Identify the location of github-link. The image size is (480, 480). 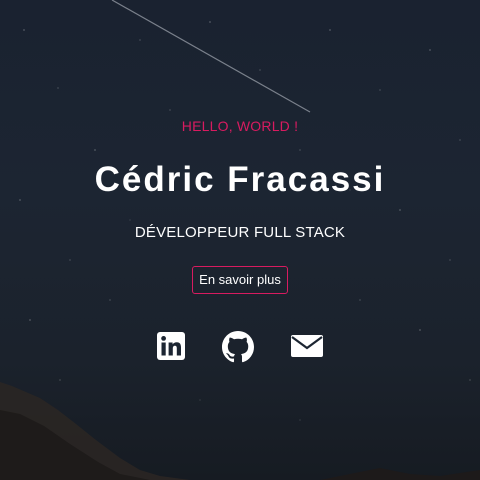
(238, 347).